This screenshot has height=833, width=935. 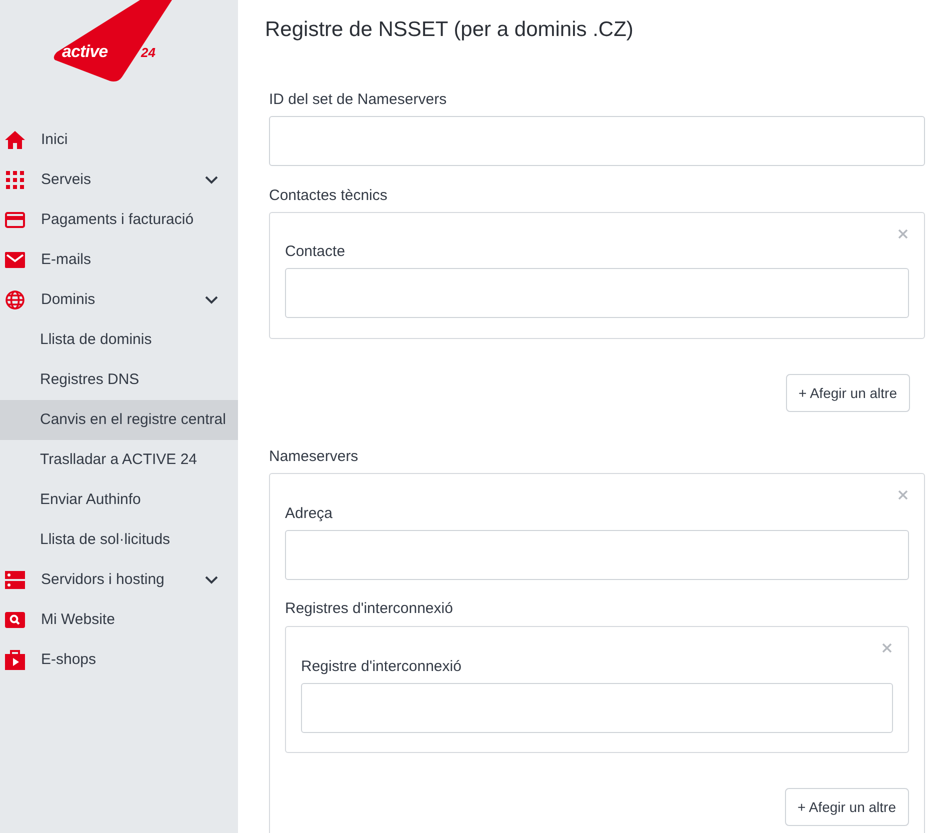 I want to click on nav-subitem: Enviar Authinfo, so click(x=119, y=500).